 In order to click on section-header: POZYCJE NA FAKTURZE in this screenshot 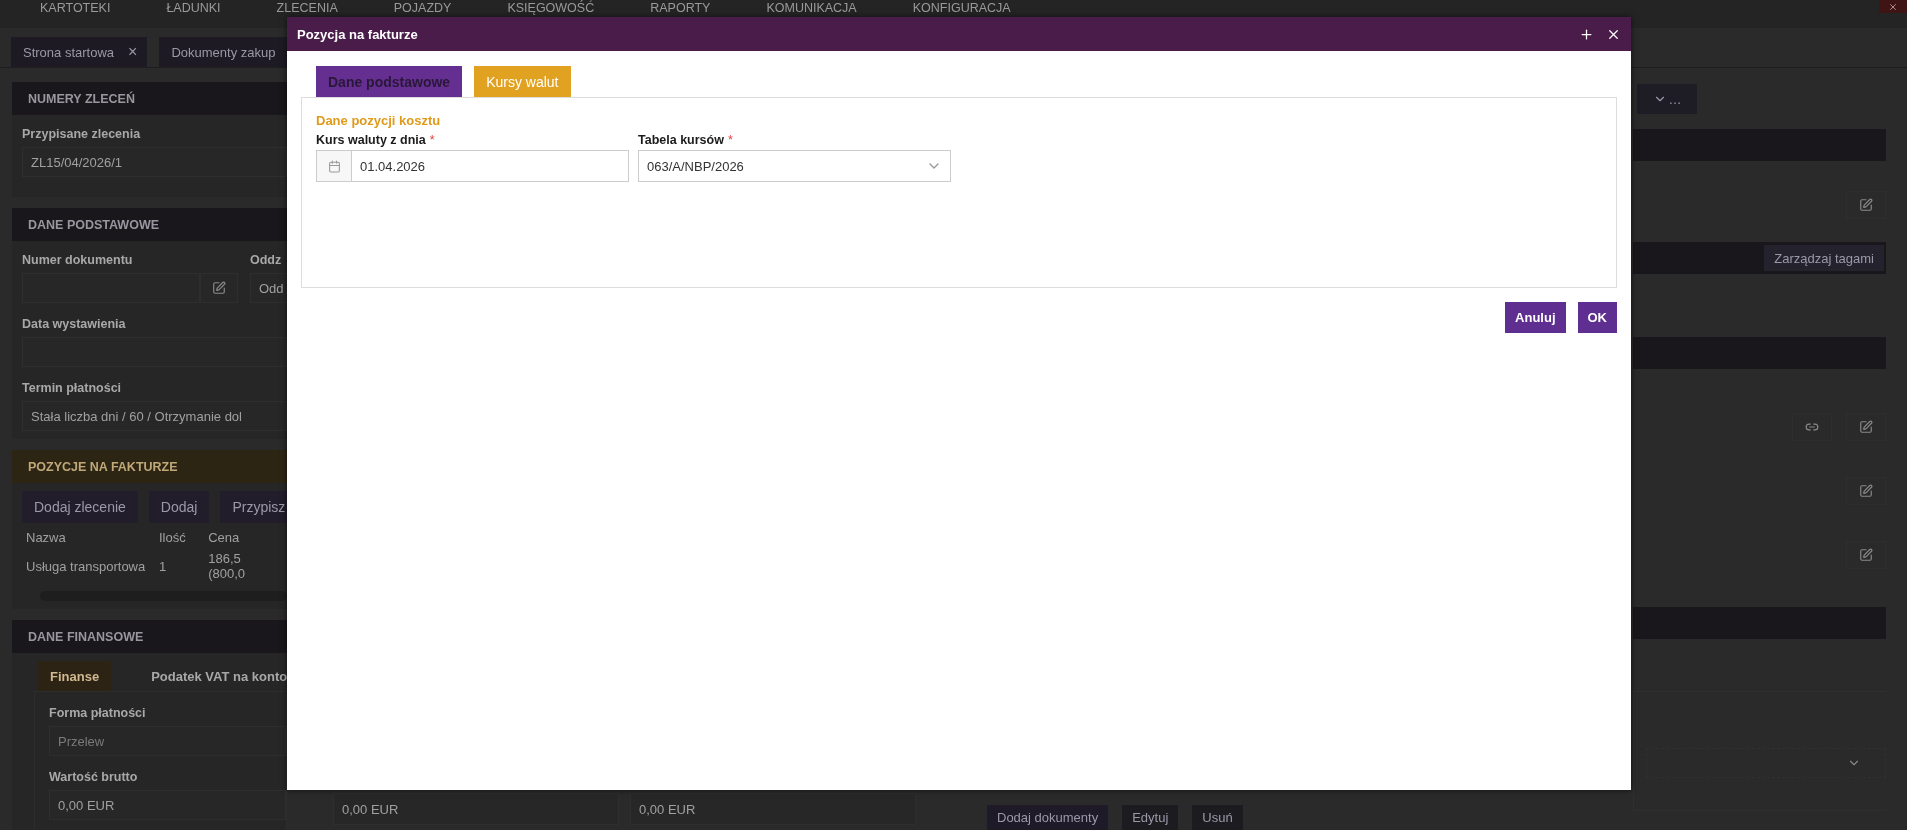, I will do `click(149, 466)`.